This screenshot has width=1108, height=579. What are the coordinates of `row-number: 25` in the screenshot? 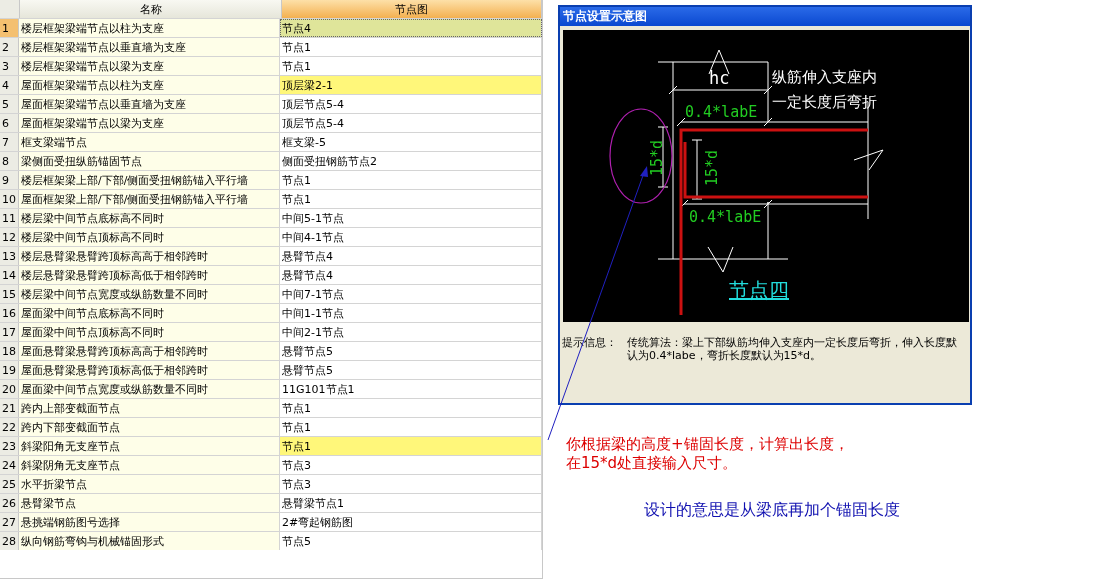 It's located at (9, 484).